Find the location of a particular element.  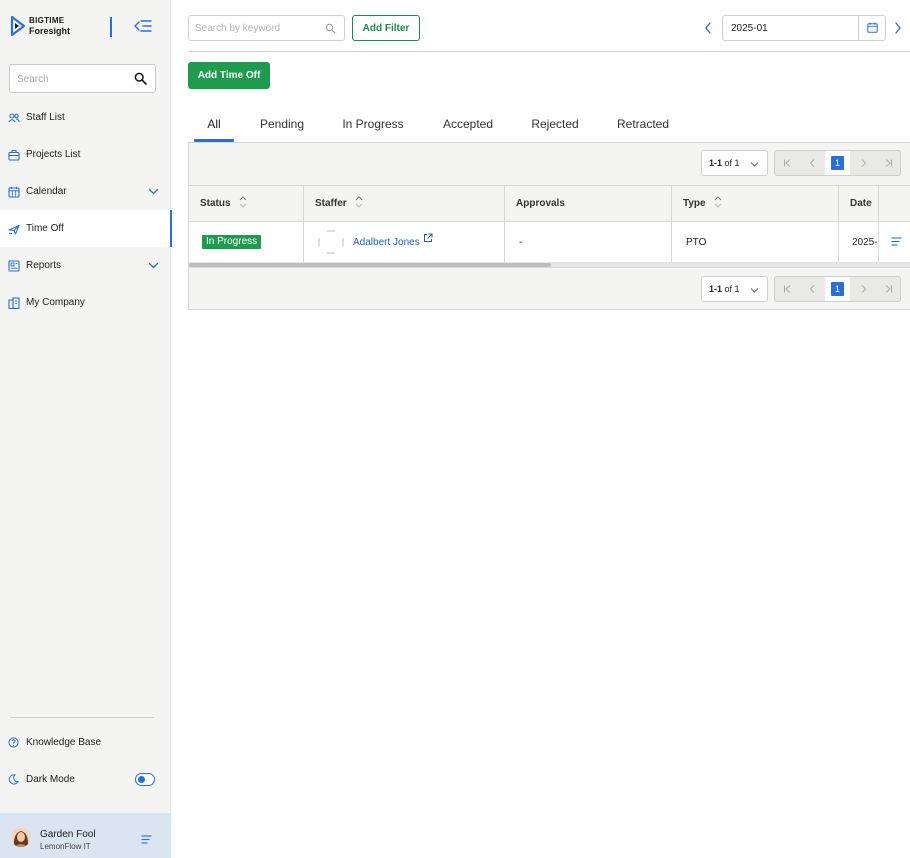

cell-actions is located at coordinates (894, 242).